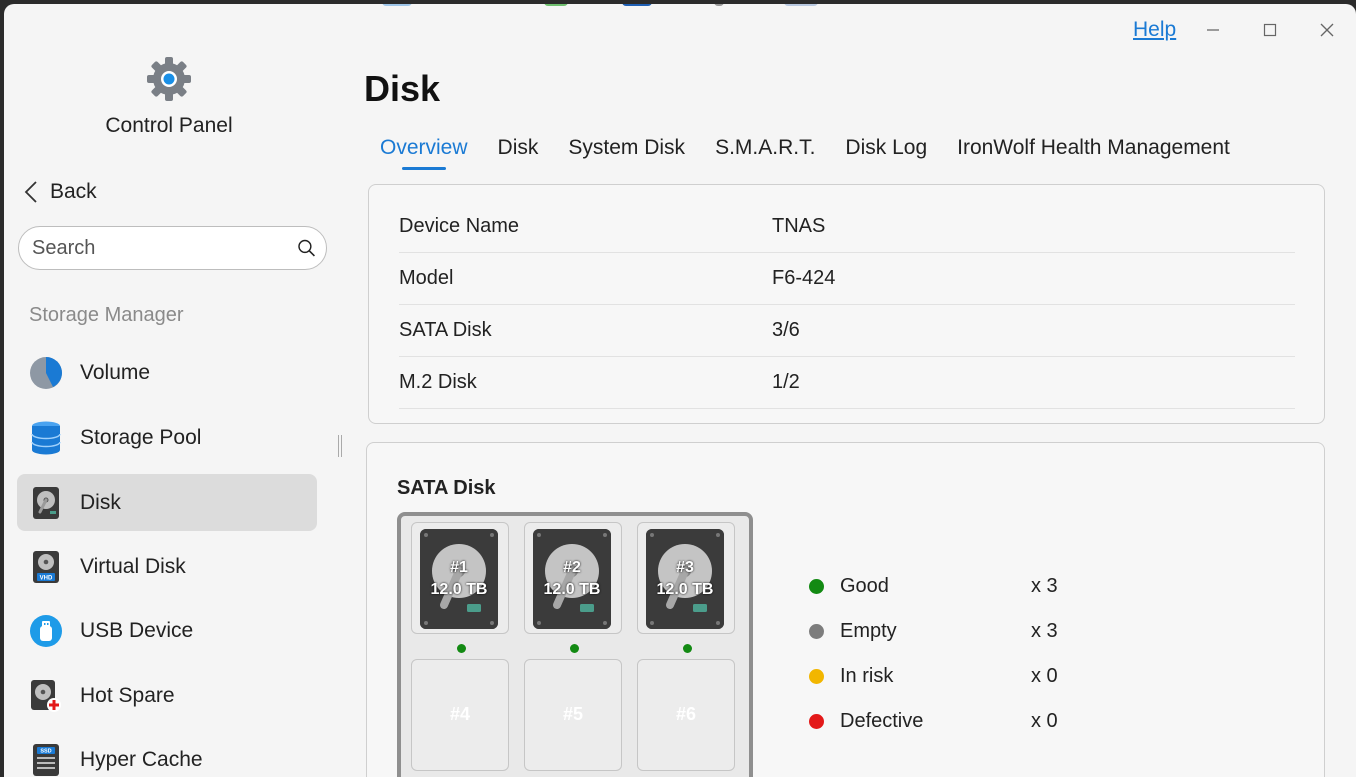 This screenshot has height=777, width=1356. Describe the element at coordinates (685, 567) in the screenshot. I see `bay-number: #3` at that location.